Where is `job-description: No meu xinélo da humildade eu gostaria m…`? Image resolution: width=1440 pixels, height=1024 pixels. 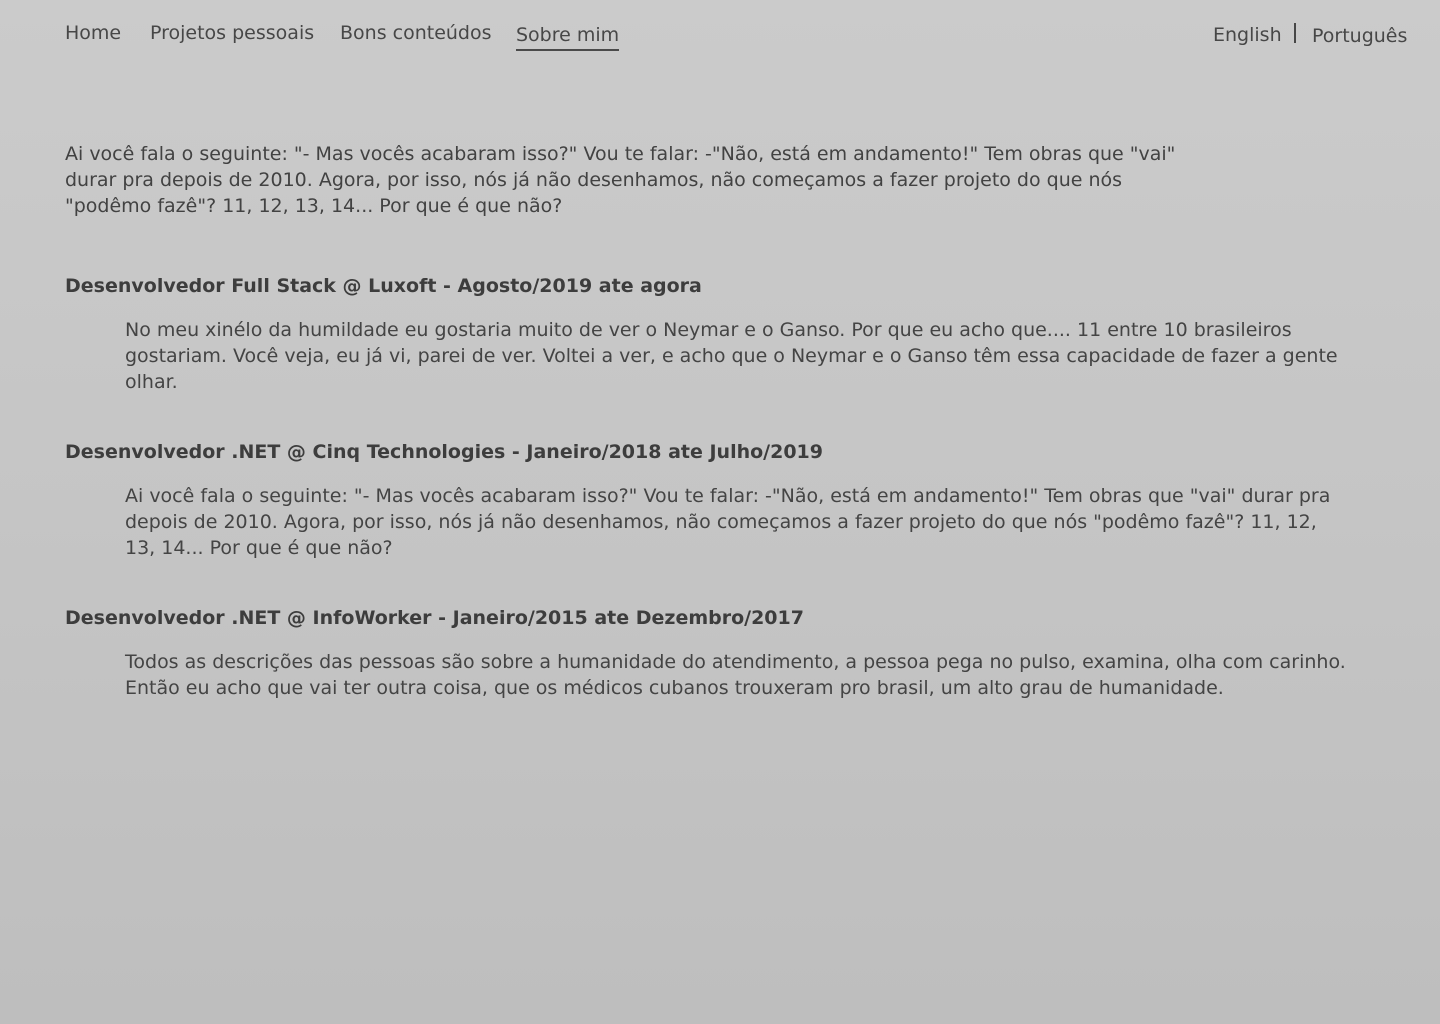
job-description: No meu xinélo da humildade eu gostaria m… is located at coordinates (731, 356).